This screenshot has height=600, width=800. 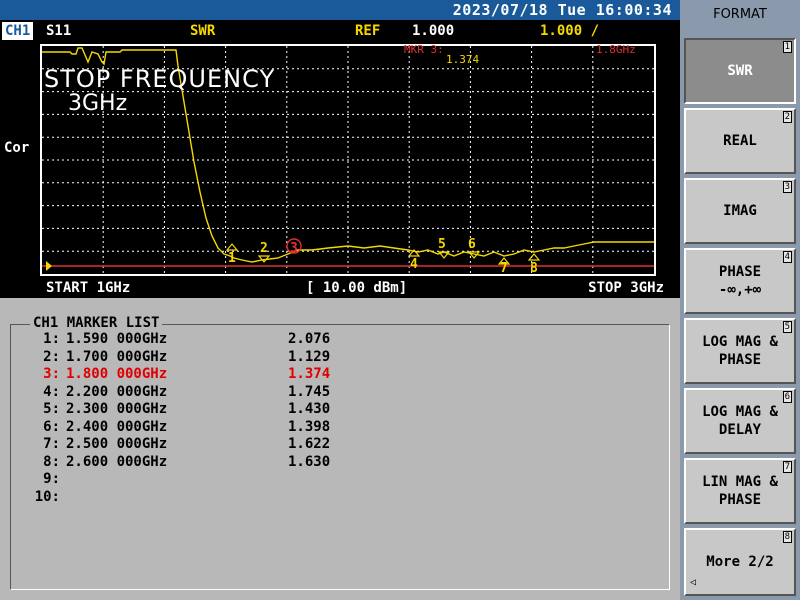 I want to click on marker-frequency: 2.400 000GHz, so click(x=117, y=426).